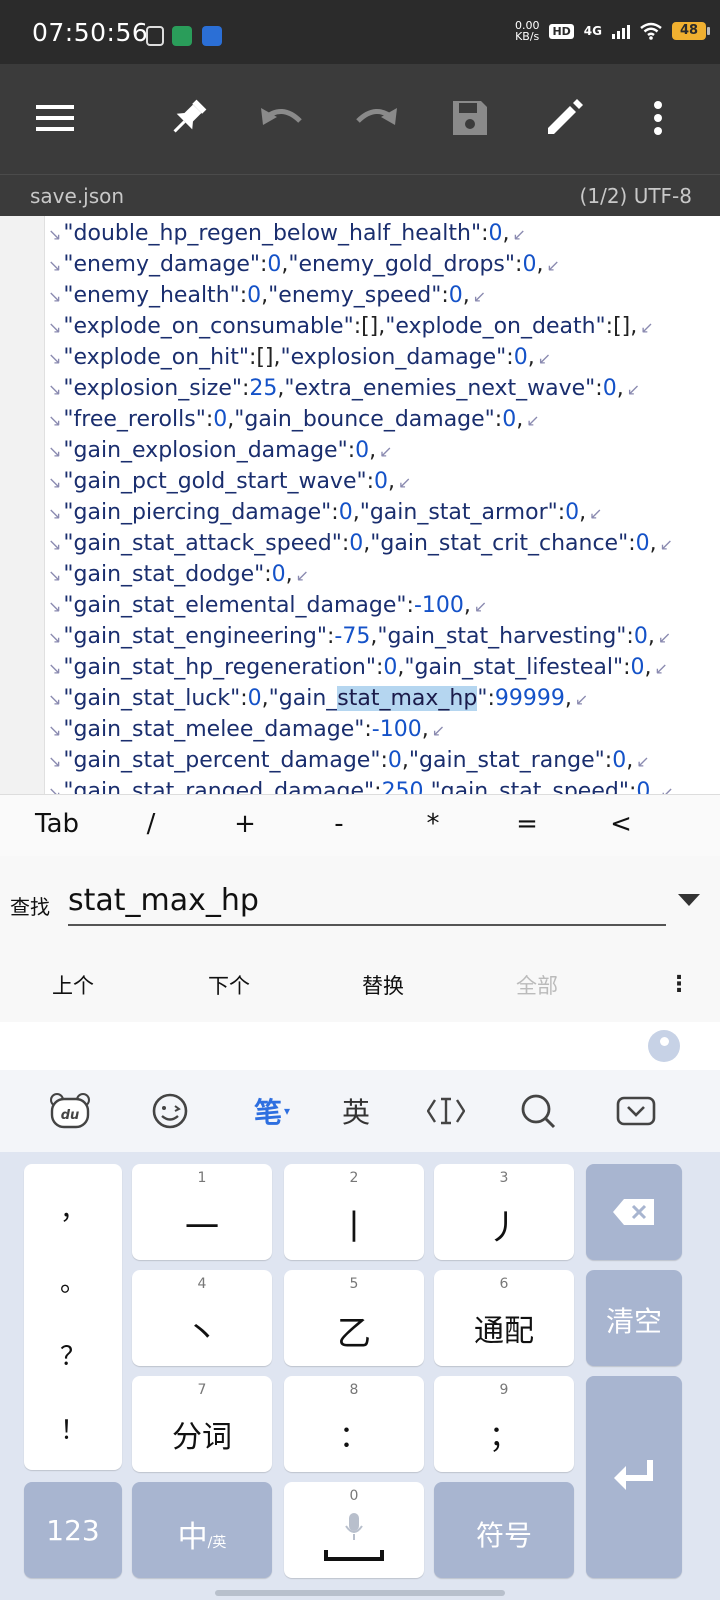 The width and height of the screenshot is (720, 1600). What do you see at coordinates (151, 824) in the screenshot?
I see `symbol-key-slash: /` at bounding box center [151, 824].